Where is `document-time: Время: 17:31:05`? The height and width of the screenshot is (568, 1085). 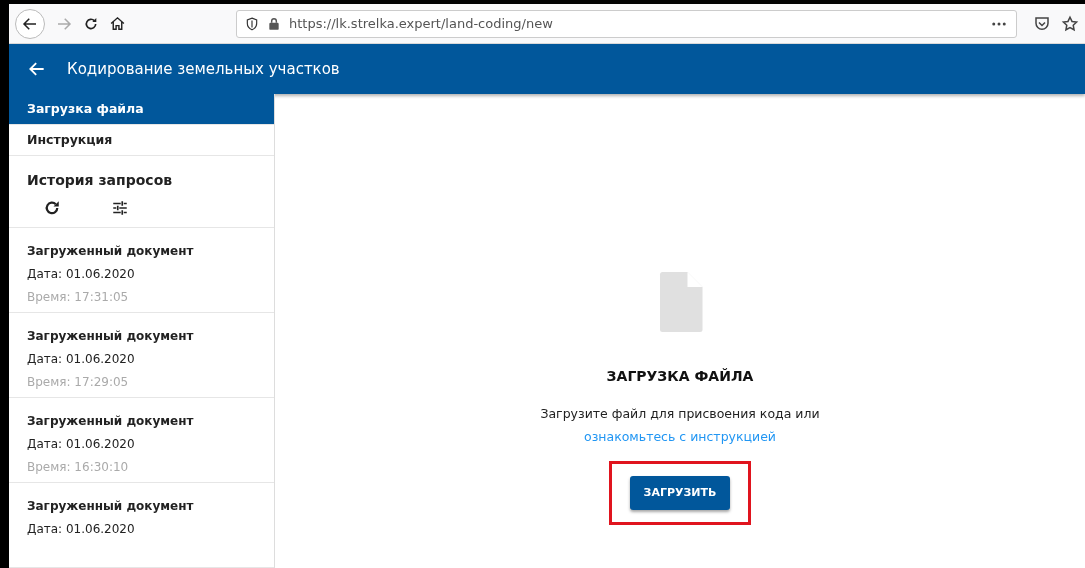
document-time: Время: 17:31:05 is located at coordinates (78, 297).